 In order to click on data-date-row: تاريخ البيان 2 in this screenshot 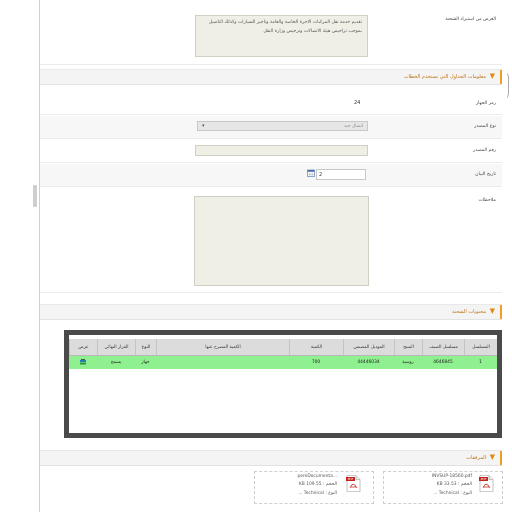, I will do `click(271, 175)`.